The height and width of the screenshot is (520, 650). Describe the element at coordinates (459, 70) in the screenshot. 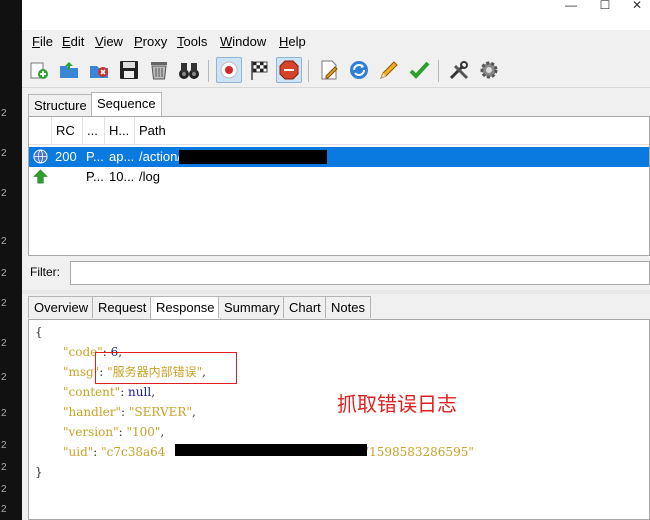

I see `tools-button` at that location.